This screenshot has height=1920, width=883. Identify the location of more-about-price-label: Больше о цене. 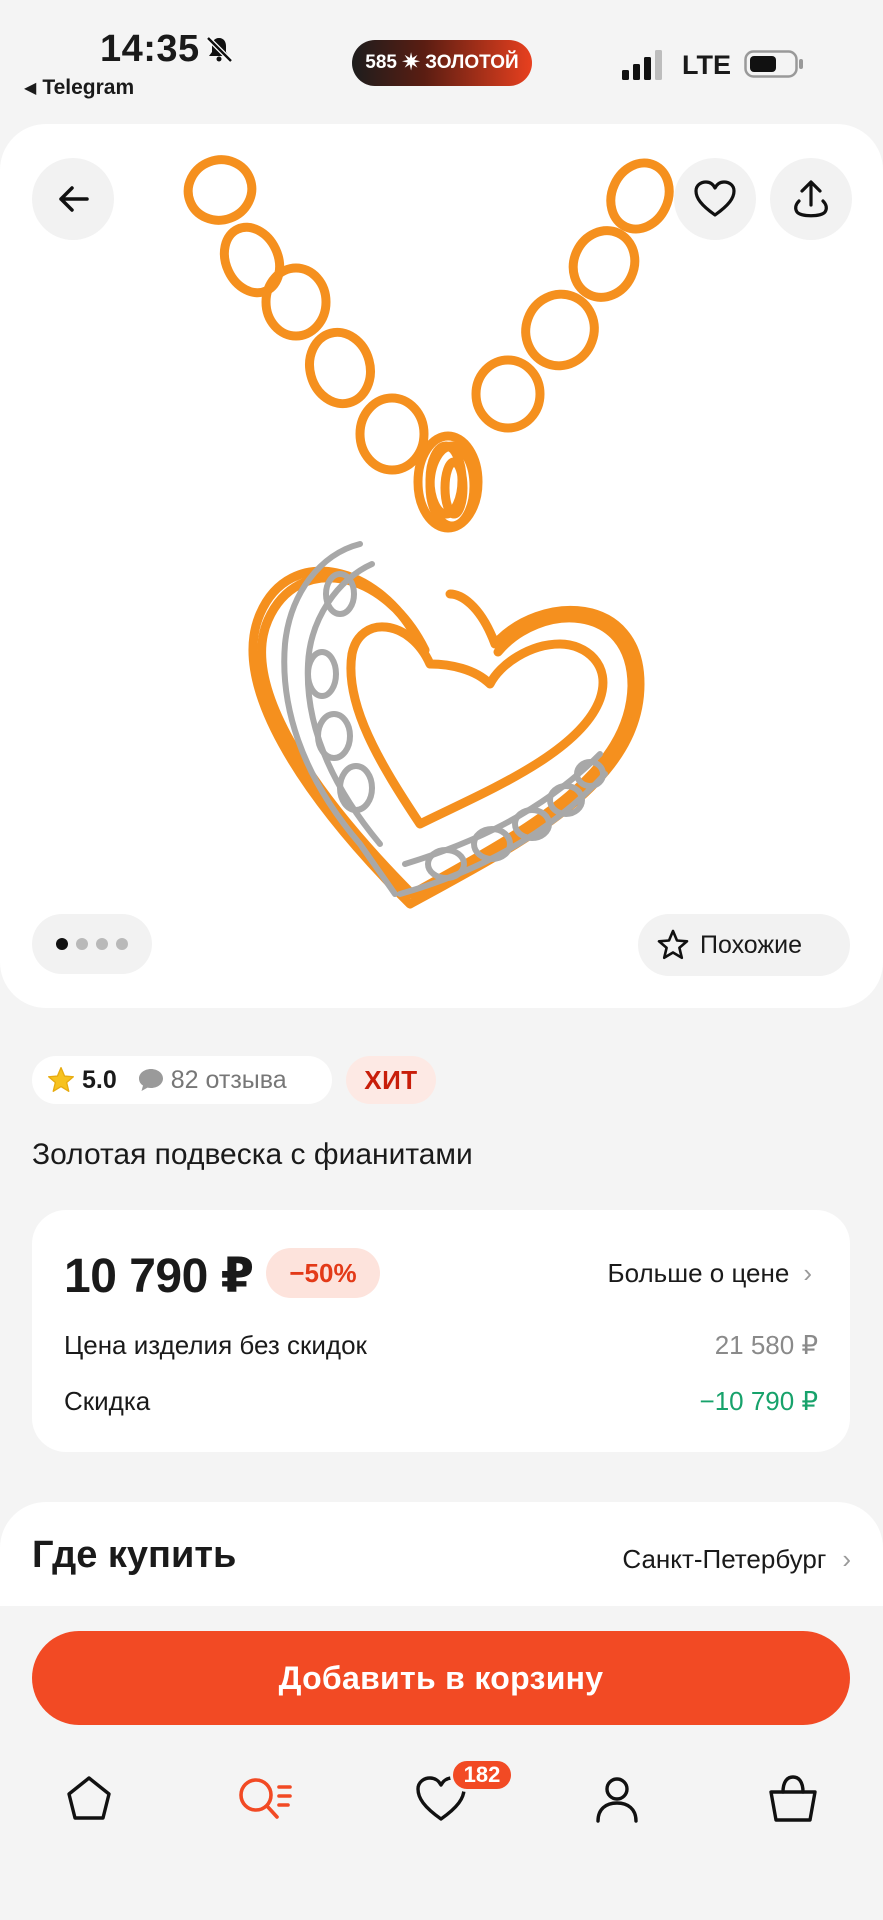
(698, 1273).